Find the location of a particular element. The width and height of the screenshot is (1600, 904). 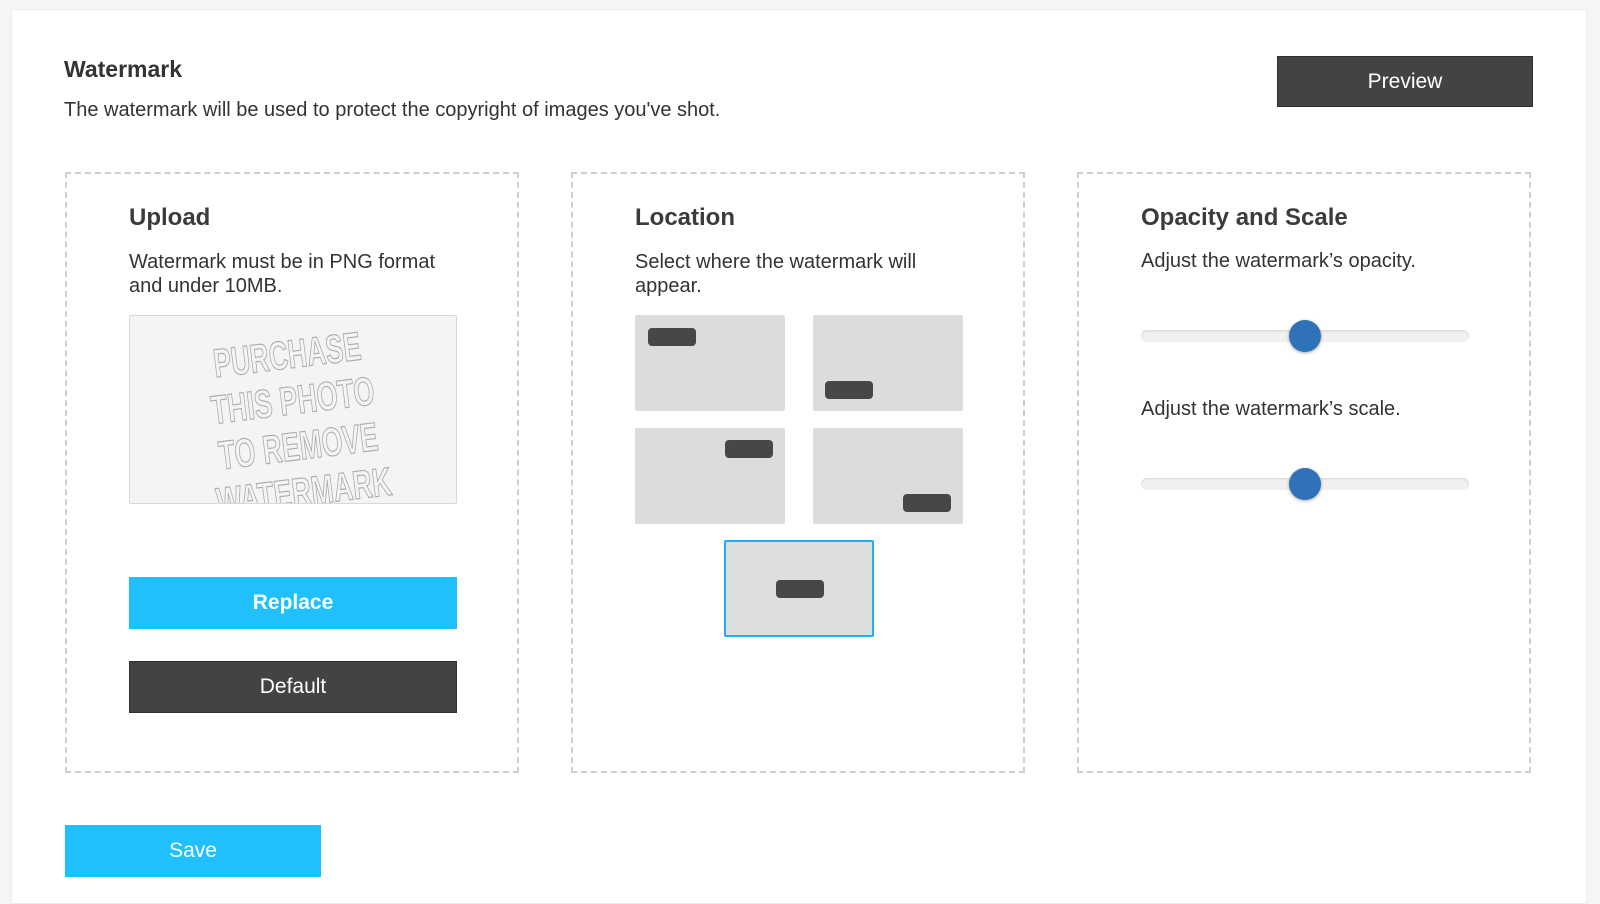

location-option-top-left is located at coordinates (710, 363).